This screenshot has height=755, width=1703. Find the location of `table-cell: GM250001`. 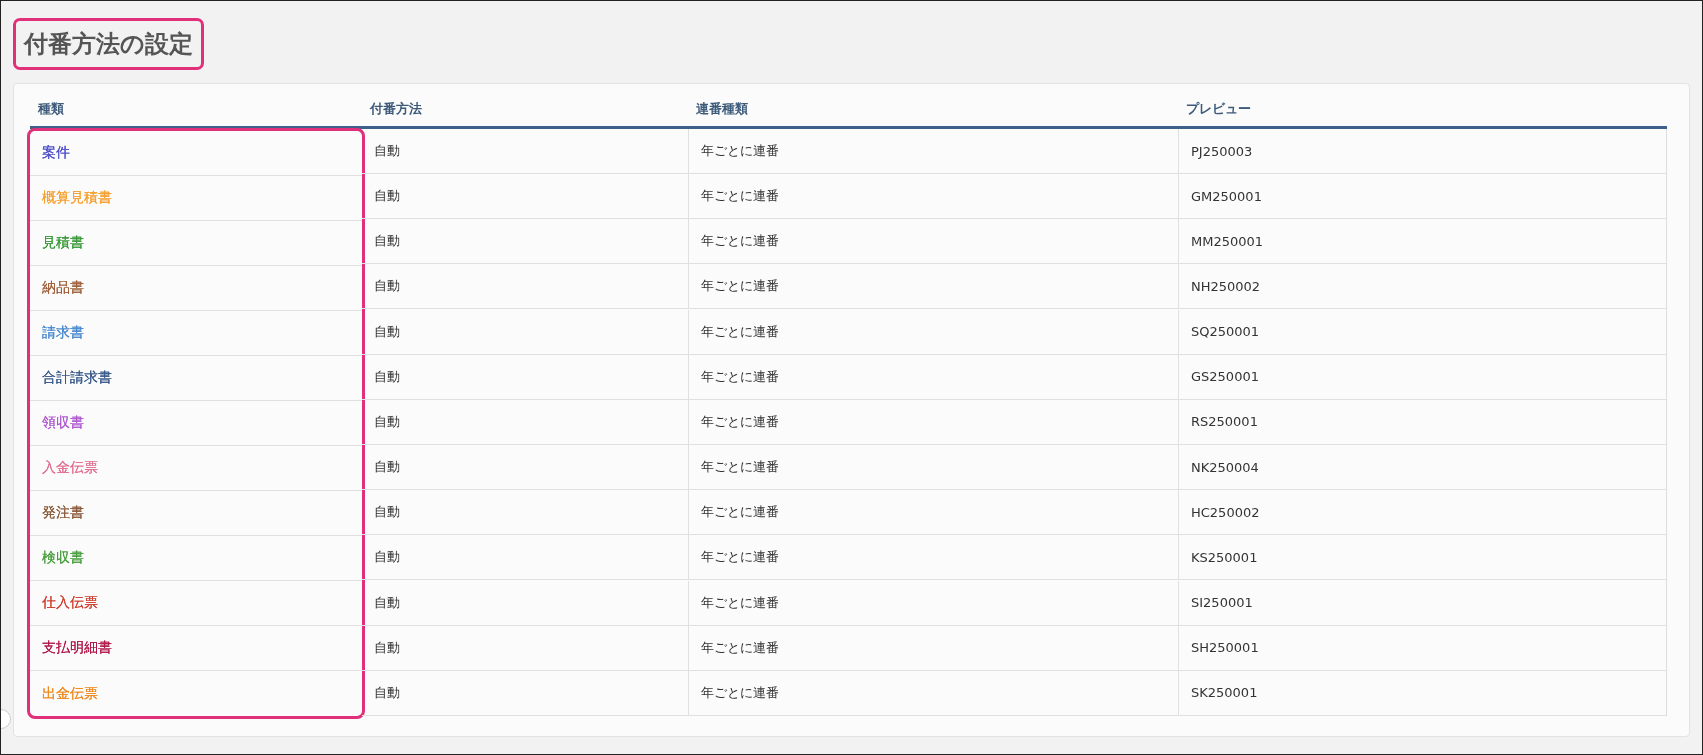

table-cell: GM250001 is located at coordinates (1422, 197).